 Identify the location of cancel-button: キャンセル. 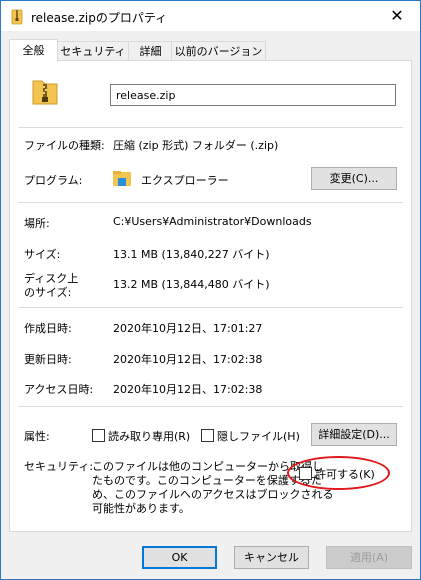
(271, 557).